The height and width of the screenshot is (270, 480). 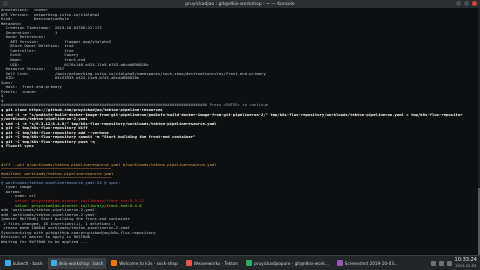 I want to click on system-tray: 10:33:24 2019-10-03, so click(x=455, y=263).